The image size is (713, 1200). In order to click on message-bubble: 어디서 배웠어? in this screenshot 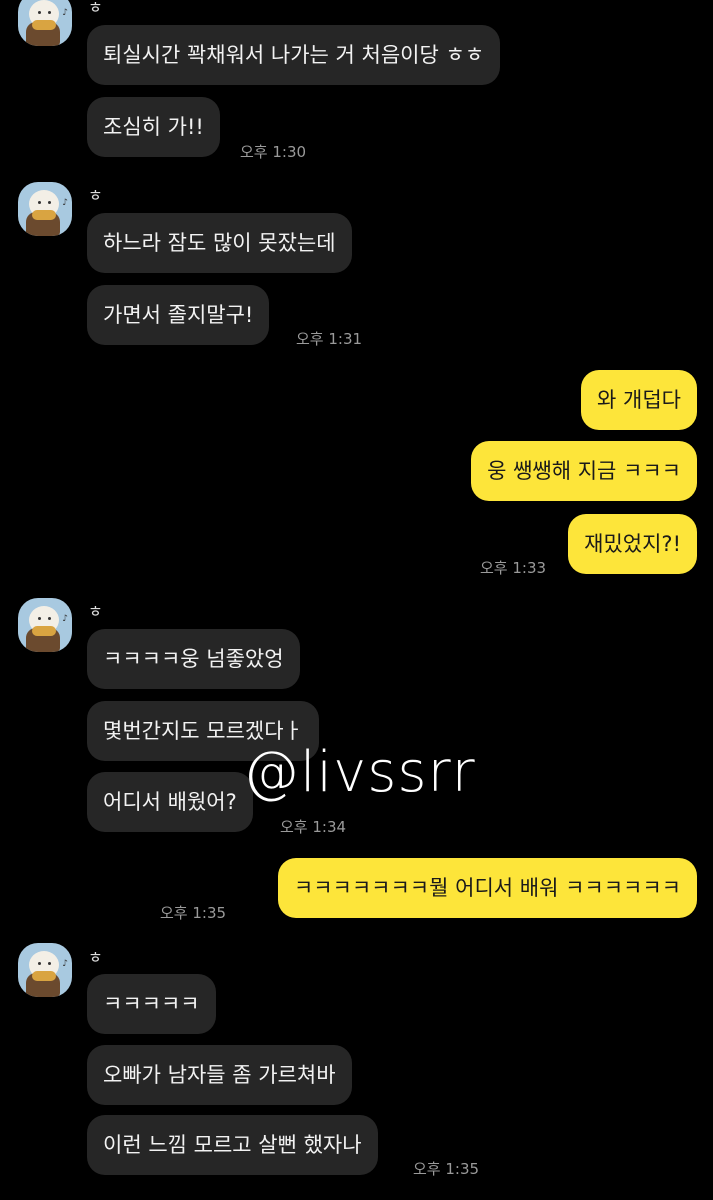, I will do `click(170, 802)`.